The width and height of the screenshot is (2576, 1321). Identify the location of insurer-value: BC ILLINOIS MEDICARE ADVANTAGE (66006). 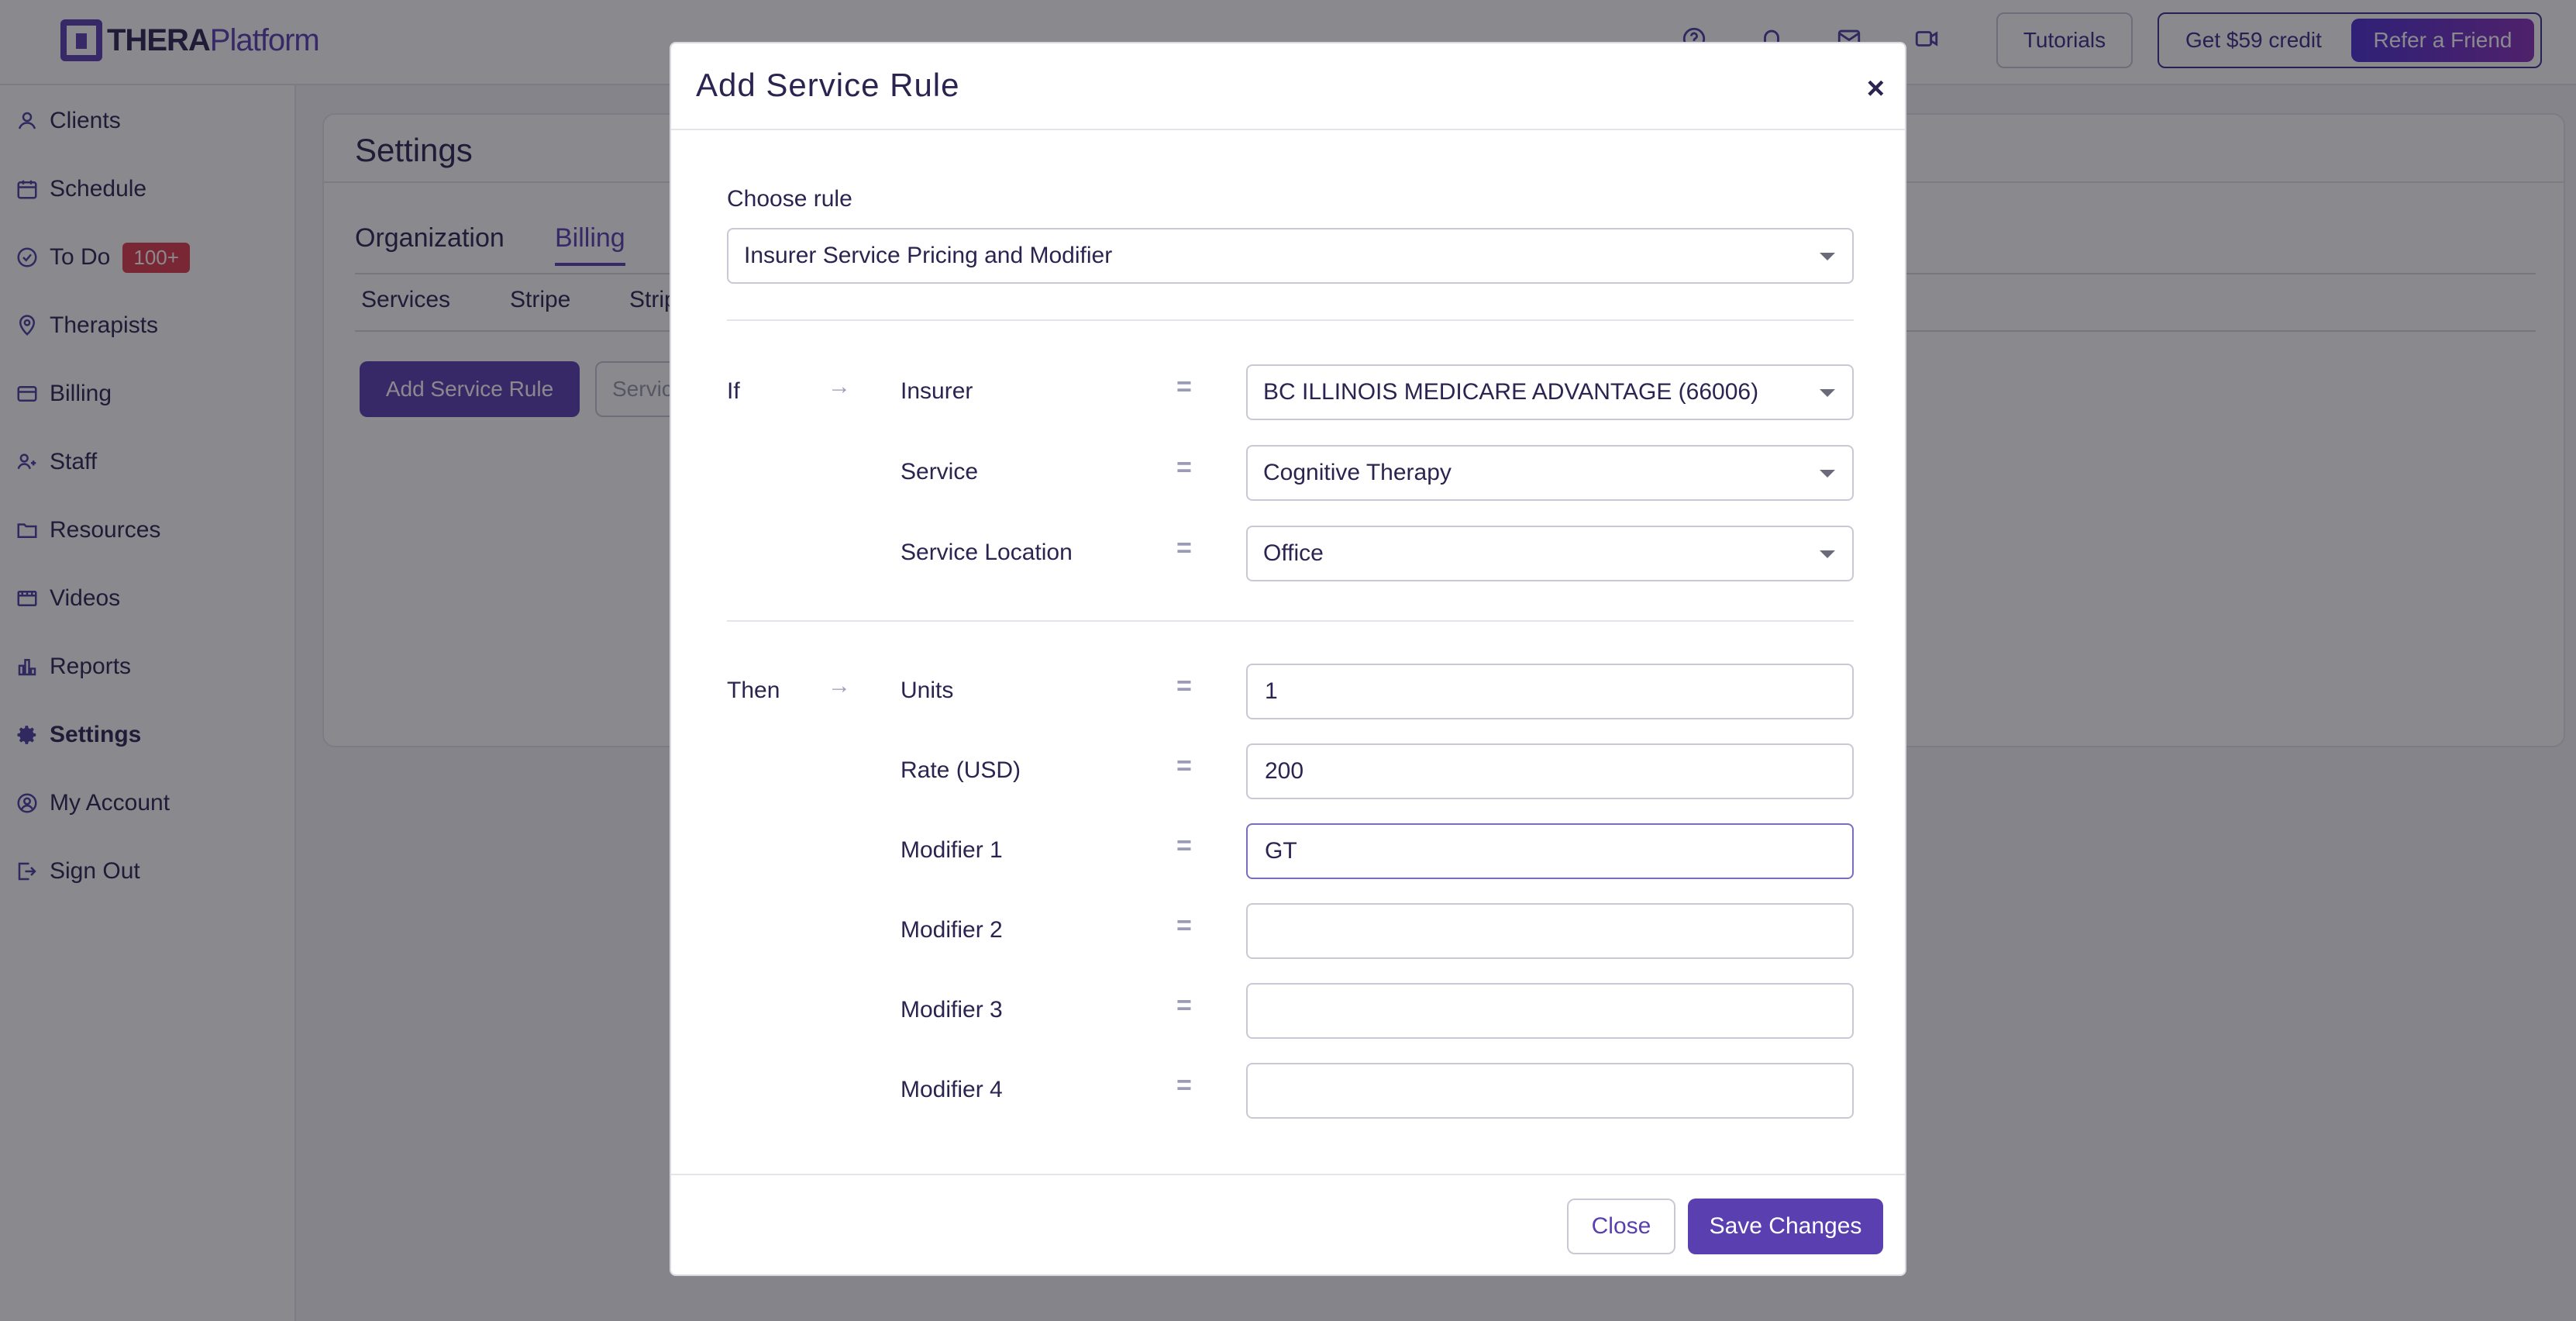
(1511, 392).